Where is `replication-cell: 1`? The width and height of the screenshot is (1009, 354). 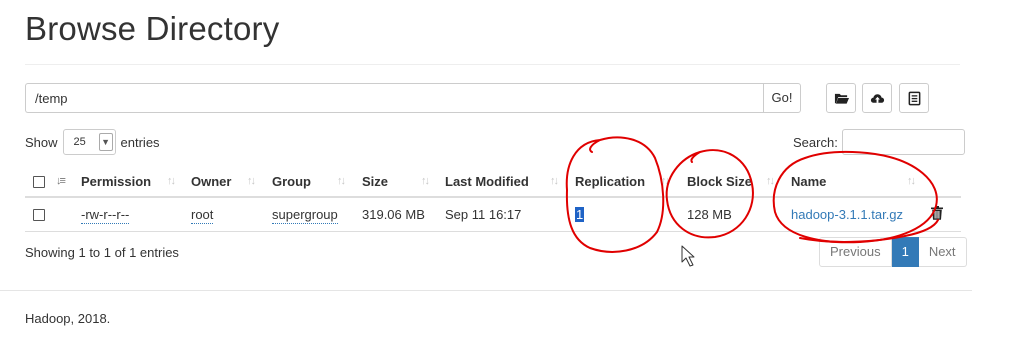
replication-cell: 1 is located at coordinates (580, 214).